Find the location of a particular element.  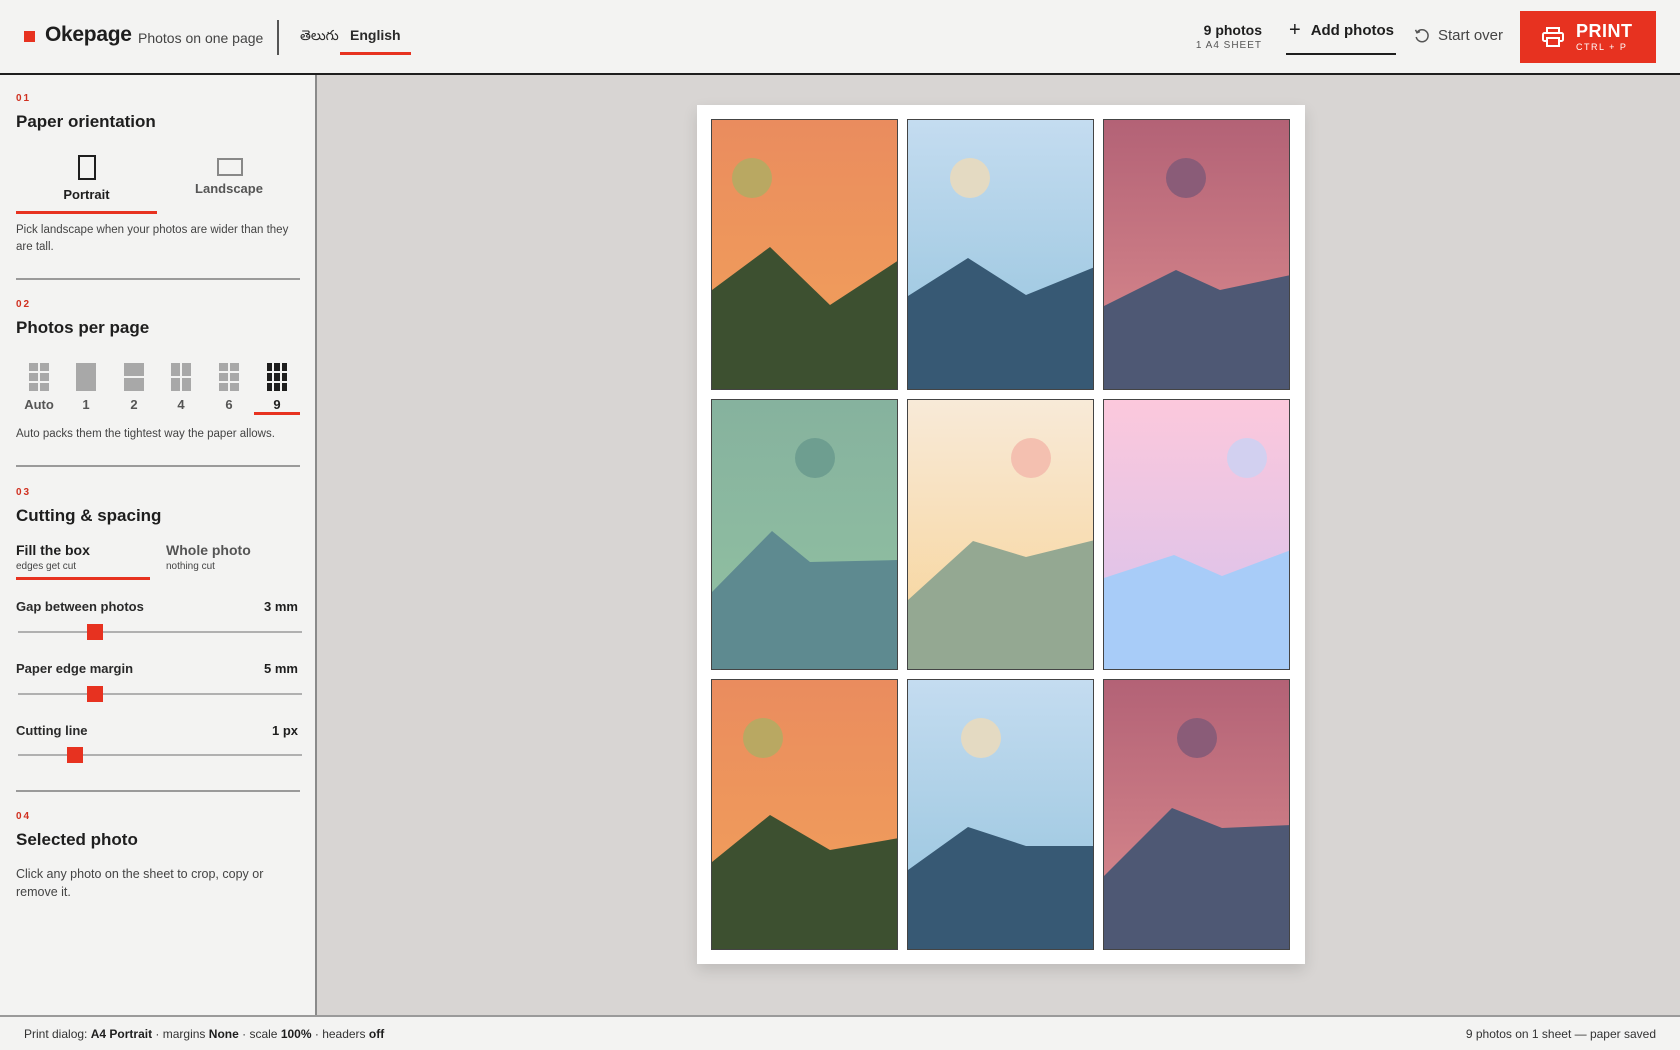

per-page-option-9: 9 is located at coordinates (277, 387).